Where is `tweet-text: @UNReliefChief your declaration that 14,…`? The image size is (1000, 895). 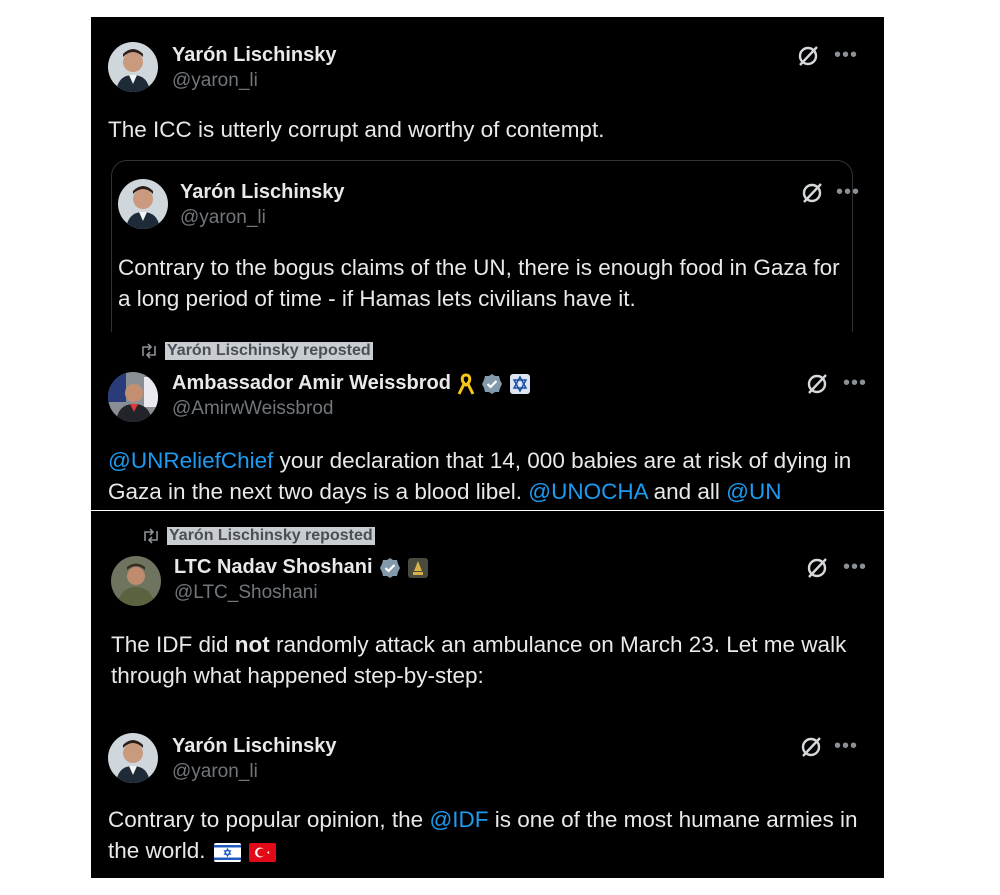
tweet-text: @UNReliefChief your declaration that 14,… is located at coordinates (480, 476).